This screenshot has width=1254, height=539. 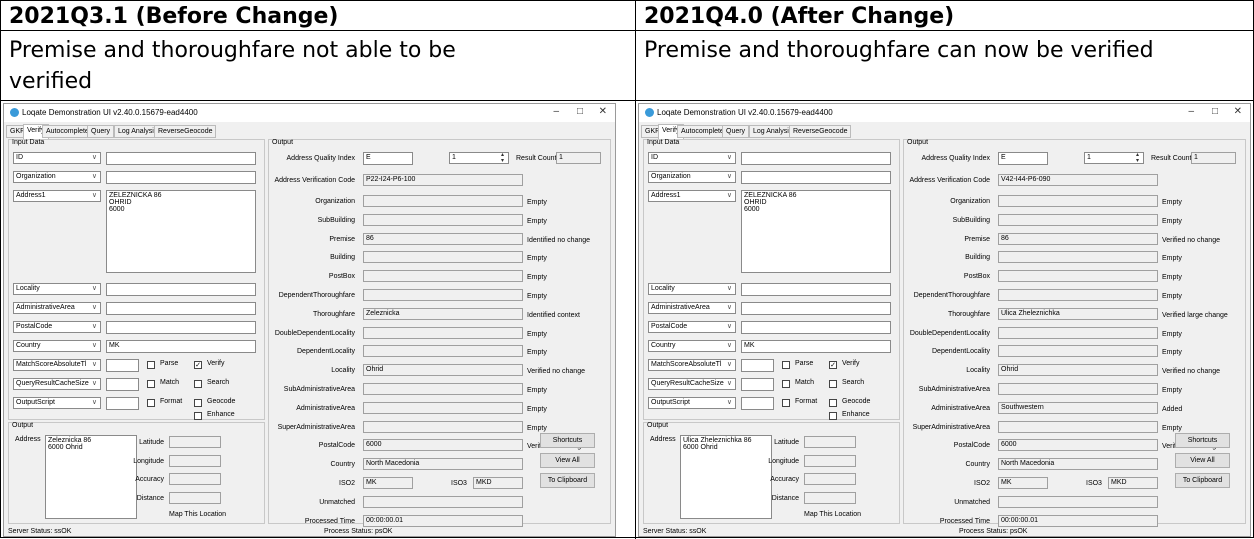 I want to click on output-field-value: Ohrid, so click(x=443, y=370).